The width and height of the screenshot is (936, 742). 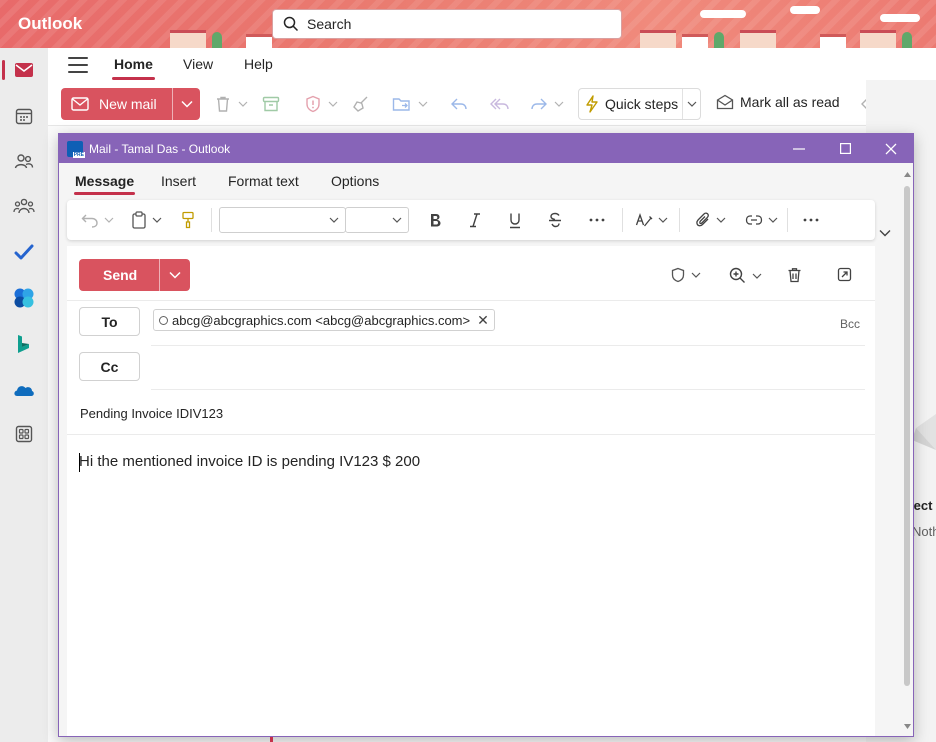 What do you see at coordinates (377, 220) in the screenshot?
I see `font-size-select` at bounding box center [377, 220].